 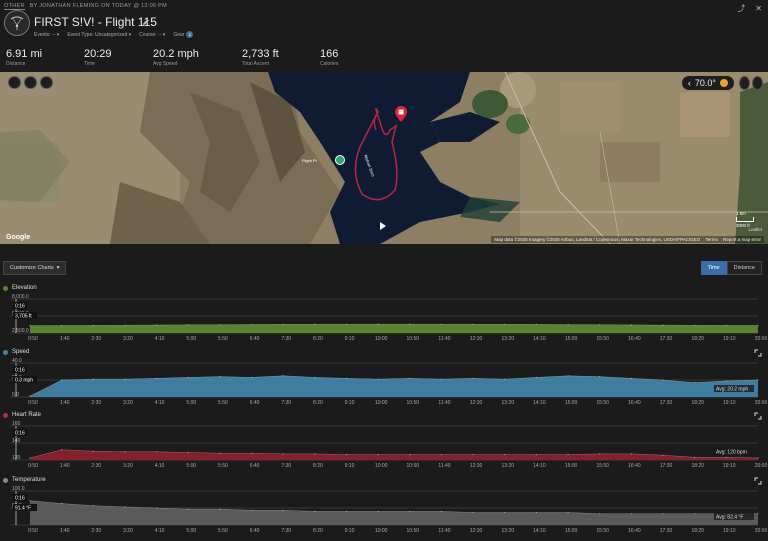 I want to click on x-tick-label: 16:40, so click(x=634, y=466).